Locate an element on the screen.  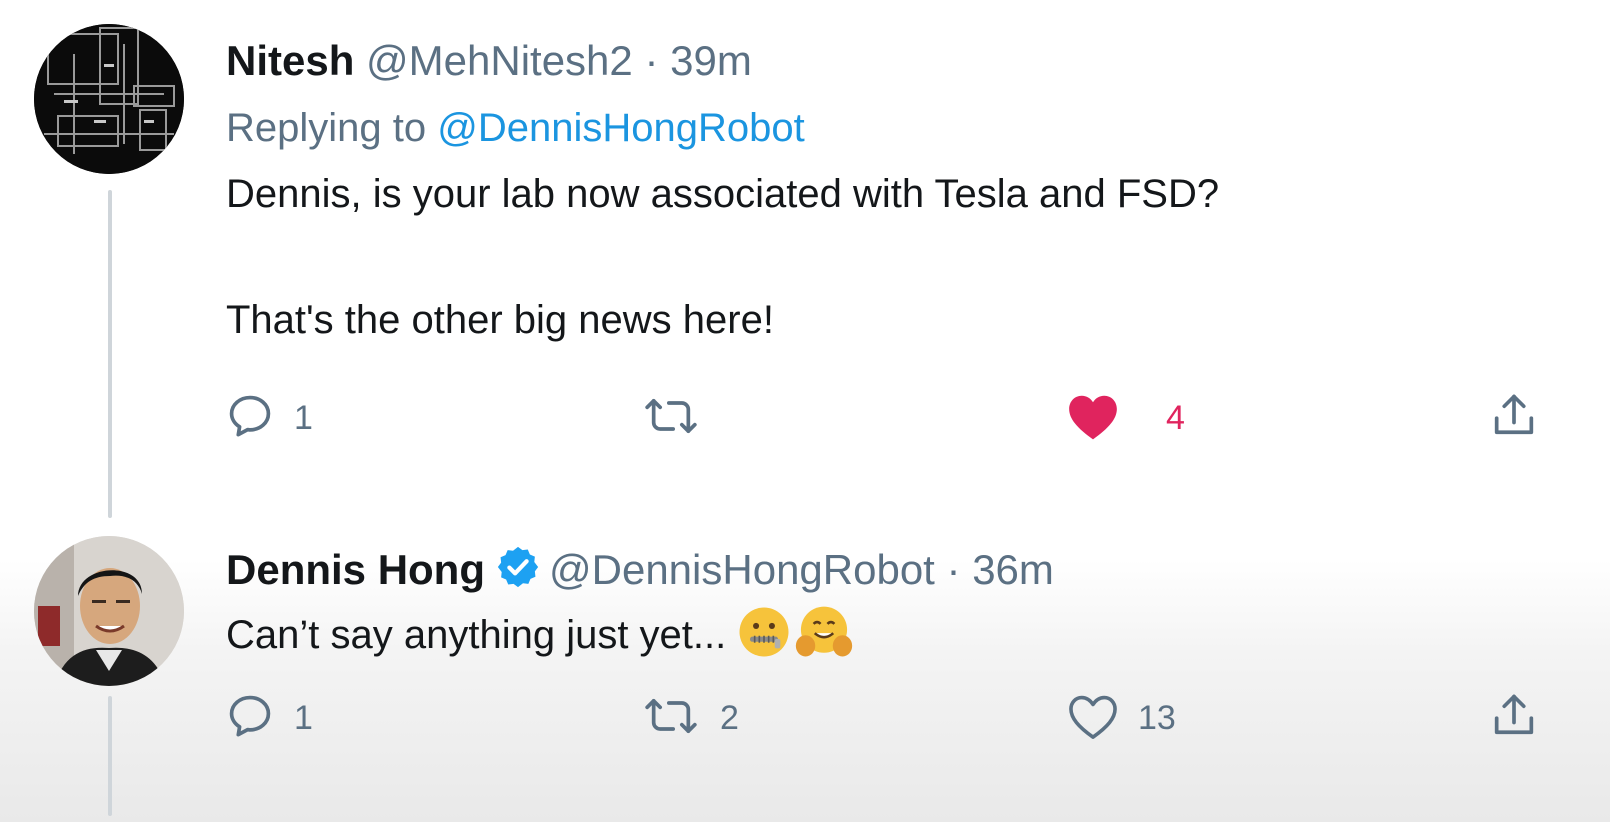
heart-outline-icon is located at coordinates (1093, 718).